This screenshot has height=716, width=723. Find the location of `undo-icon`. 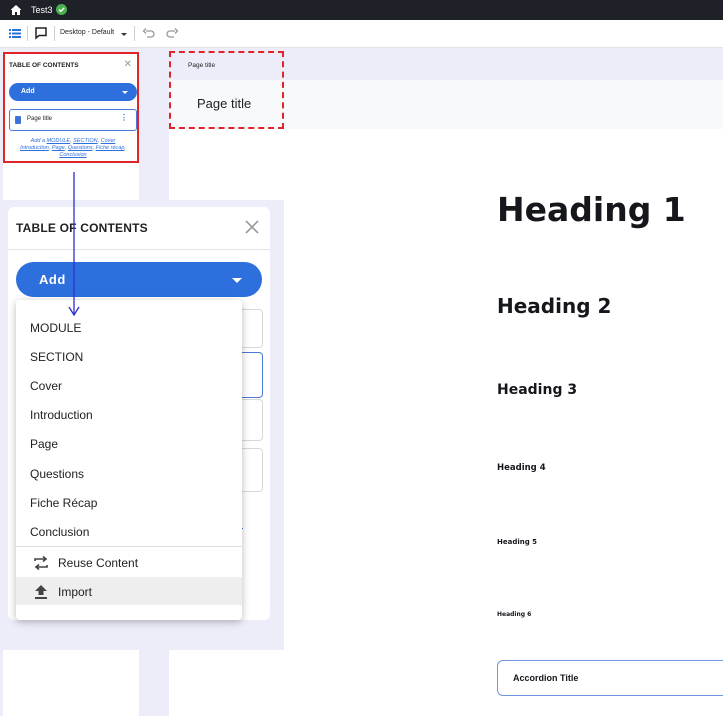

undo-icon is located at coordinates (149, 33).